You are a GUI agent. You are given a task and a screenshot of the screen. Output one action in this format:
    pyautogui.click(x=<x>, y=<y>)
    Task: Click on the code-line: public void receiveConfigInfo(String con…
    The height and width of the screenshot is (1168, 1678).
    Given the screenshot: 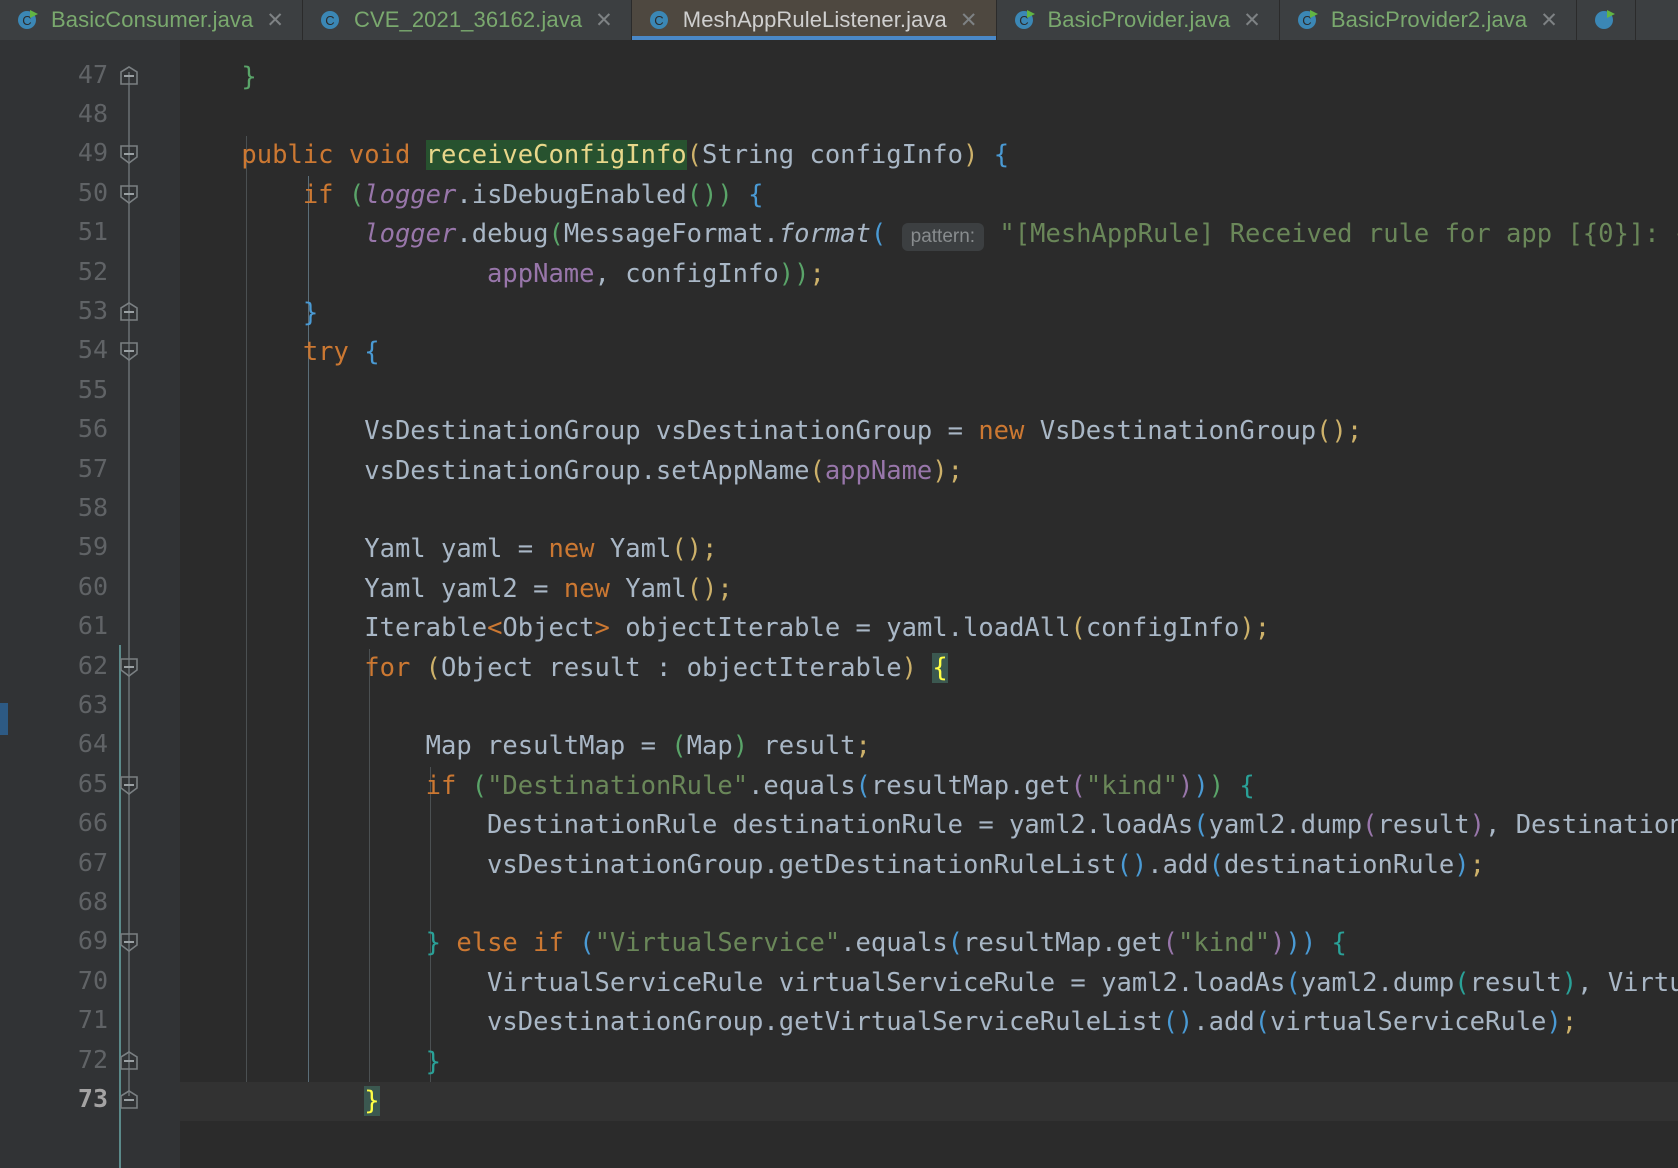 What is the action you would take?
    pyautogui.click(x=625, y=155)
    